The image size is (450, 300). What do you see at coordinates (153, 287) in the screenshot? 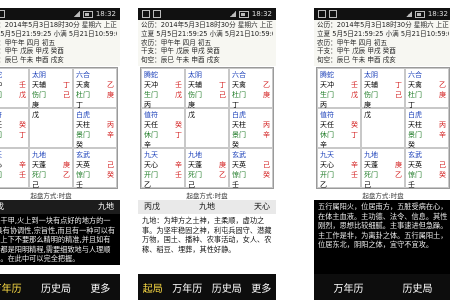
I see `nav-start: 起局` at bounding box center [153, 287].